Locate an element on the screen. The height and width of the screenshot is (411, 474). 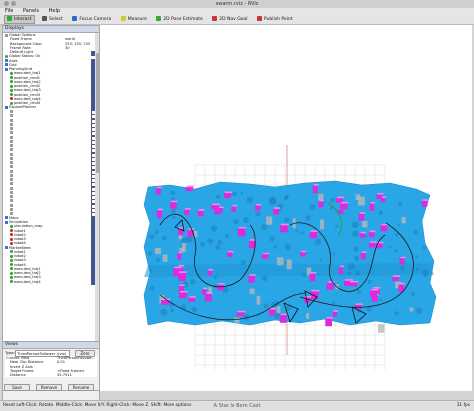
tool-measure: Measure is located at coordinates (134, 19).